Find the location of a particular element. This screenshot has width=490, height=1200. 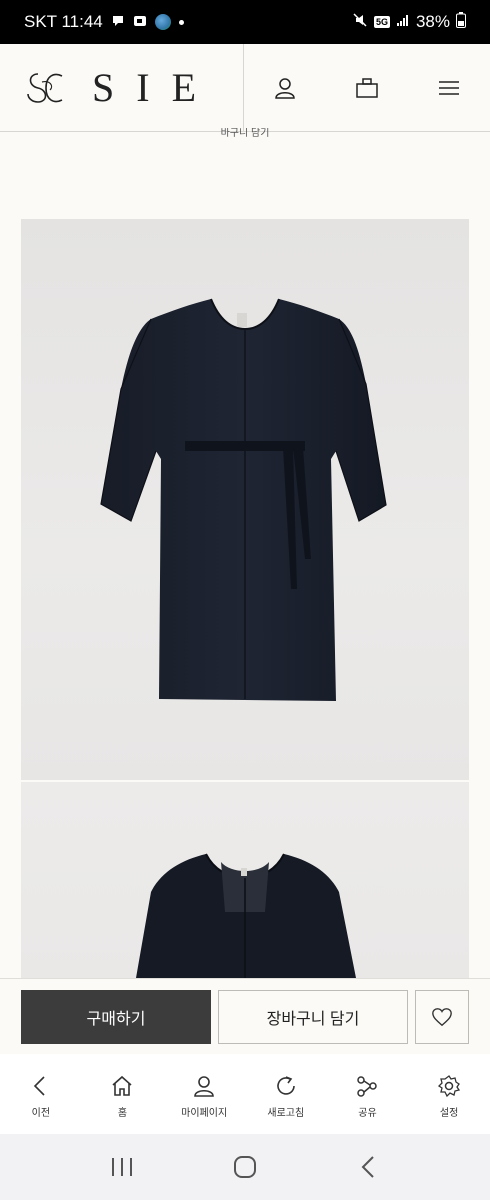

product-image-detail is located at coordinates (245, 880).